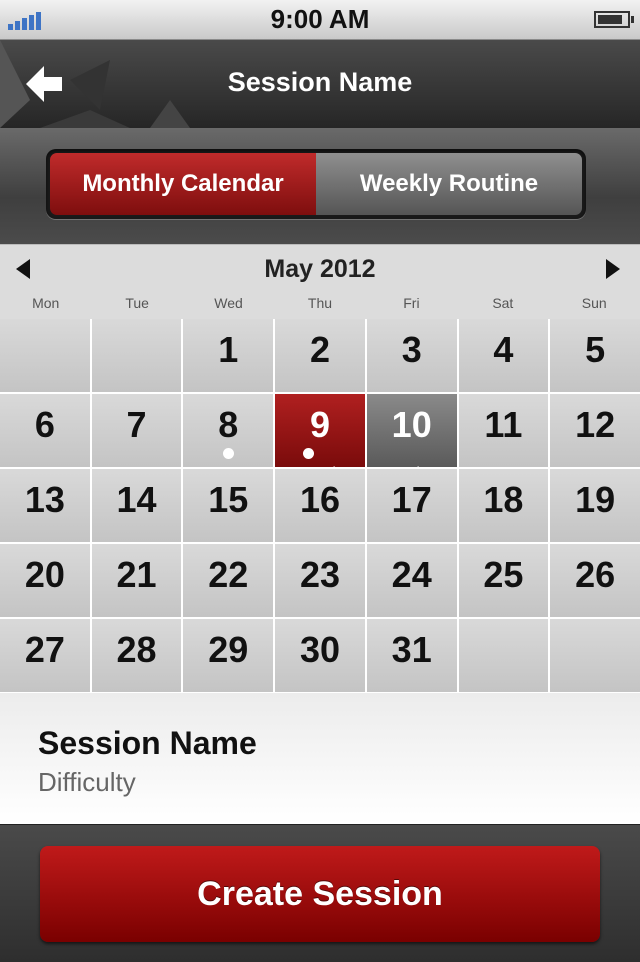 The height and width of the screenshot is (962, 640). I want to click on calendar-day-cell: 28, so click(136, 655).